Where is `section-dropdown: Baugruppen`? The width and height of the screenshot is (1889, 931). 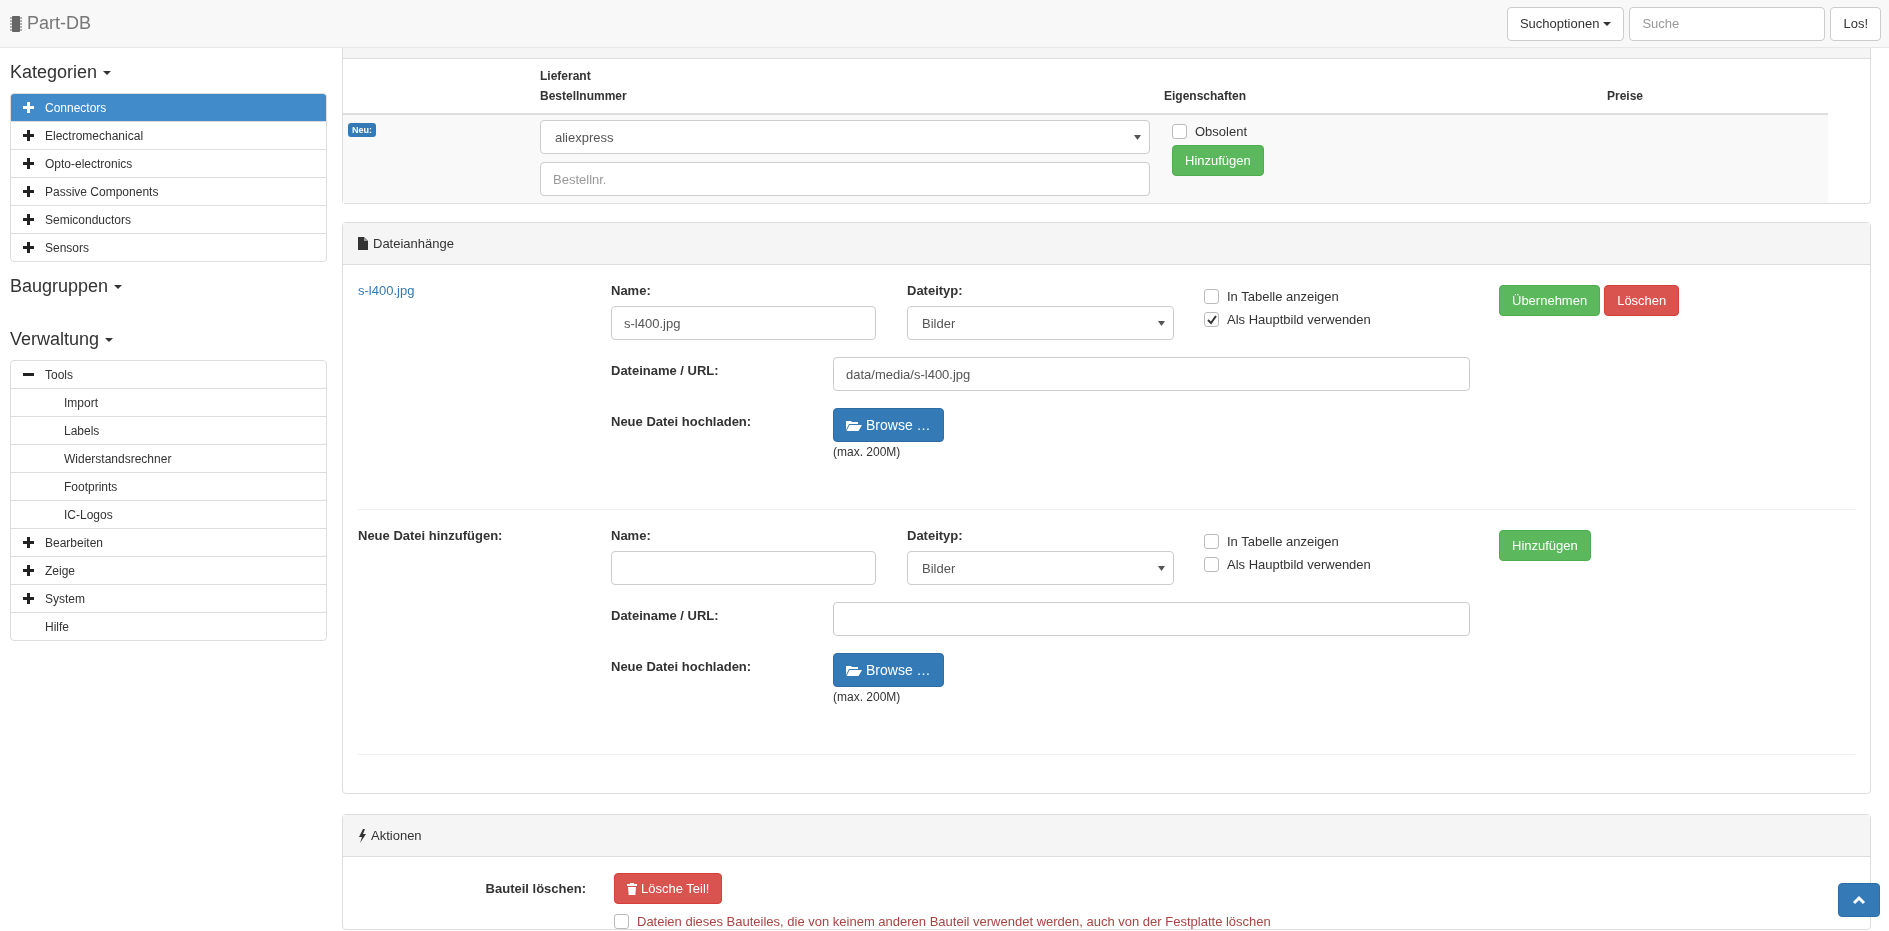
section-dropdown: Baugruppen is located at coordinates (168, 286).